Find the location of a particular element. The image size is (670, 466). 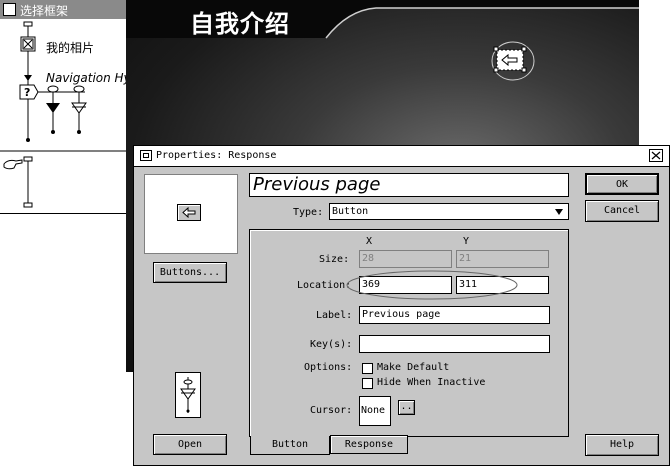

type-label: Type: is located at coordinates (308, 212).